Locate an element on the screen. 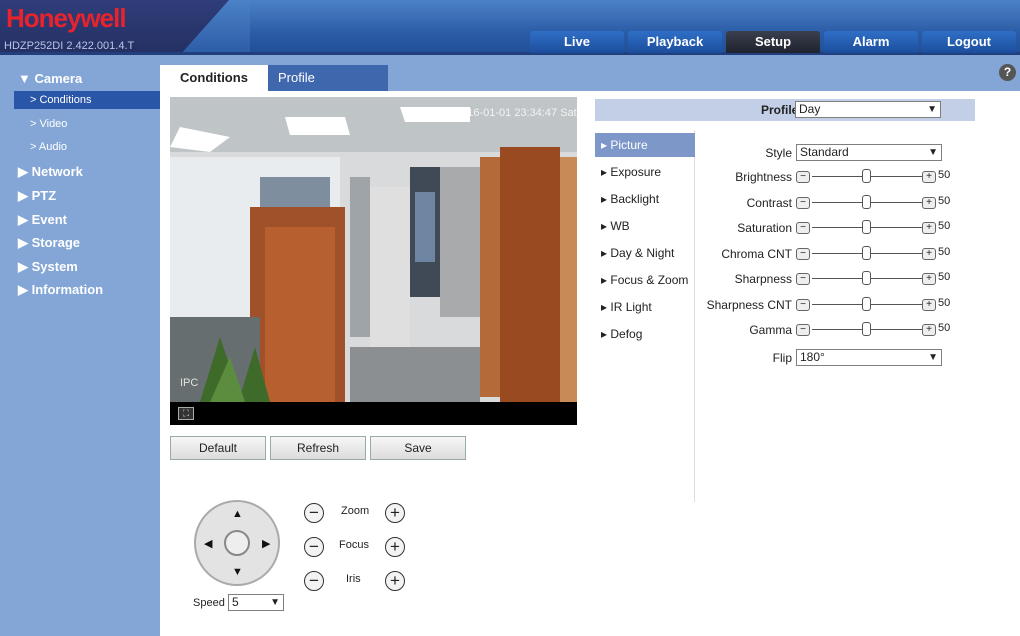 The height and width of the screenshot is (636, 1020). ptz-down-arrow-icon: ▼ is located at coordinates (237, 572).